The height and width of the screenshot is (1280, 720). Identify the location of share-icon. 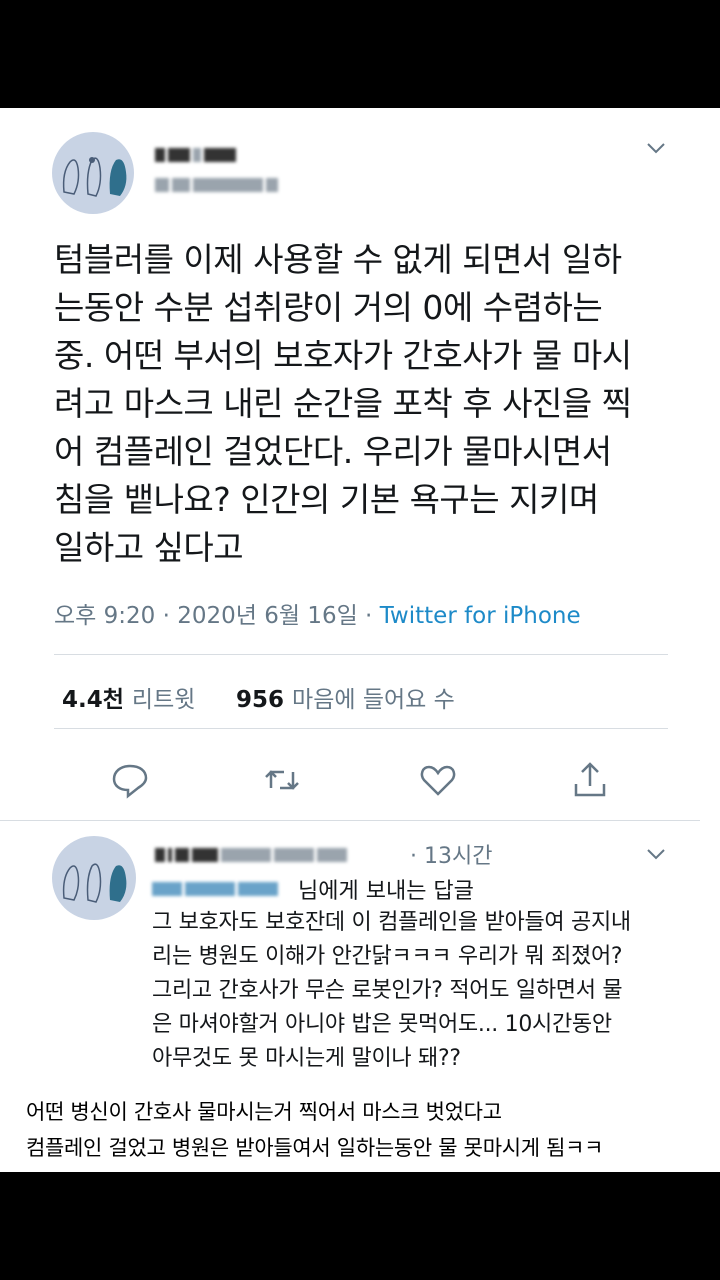
(590, 780).